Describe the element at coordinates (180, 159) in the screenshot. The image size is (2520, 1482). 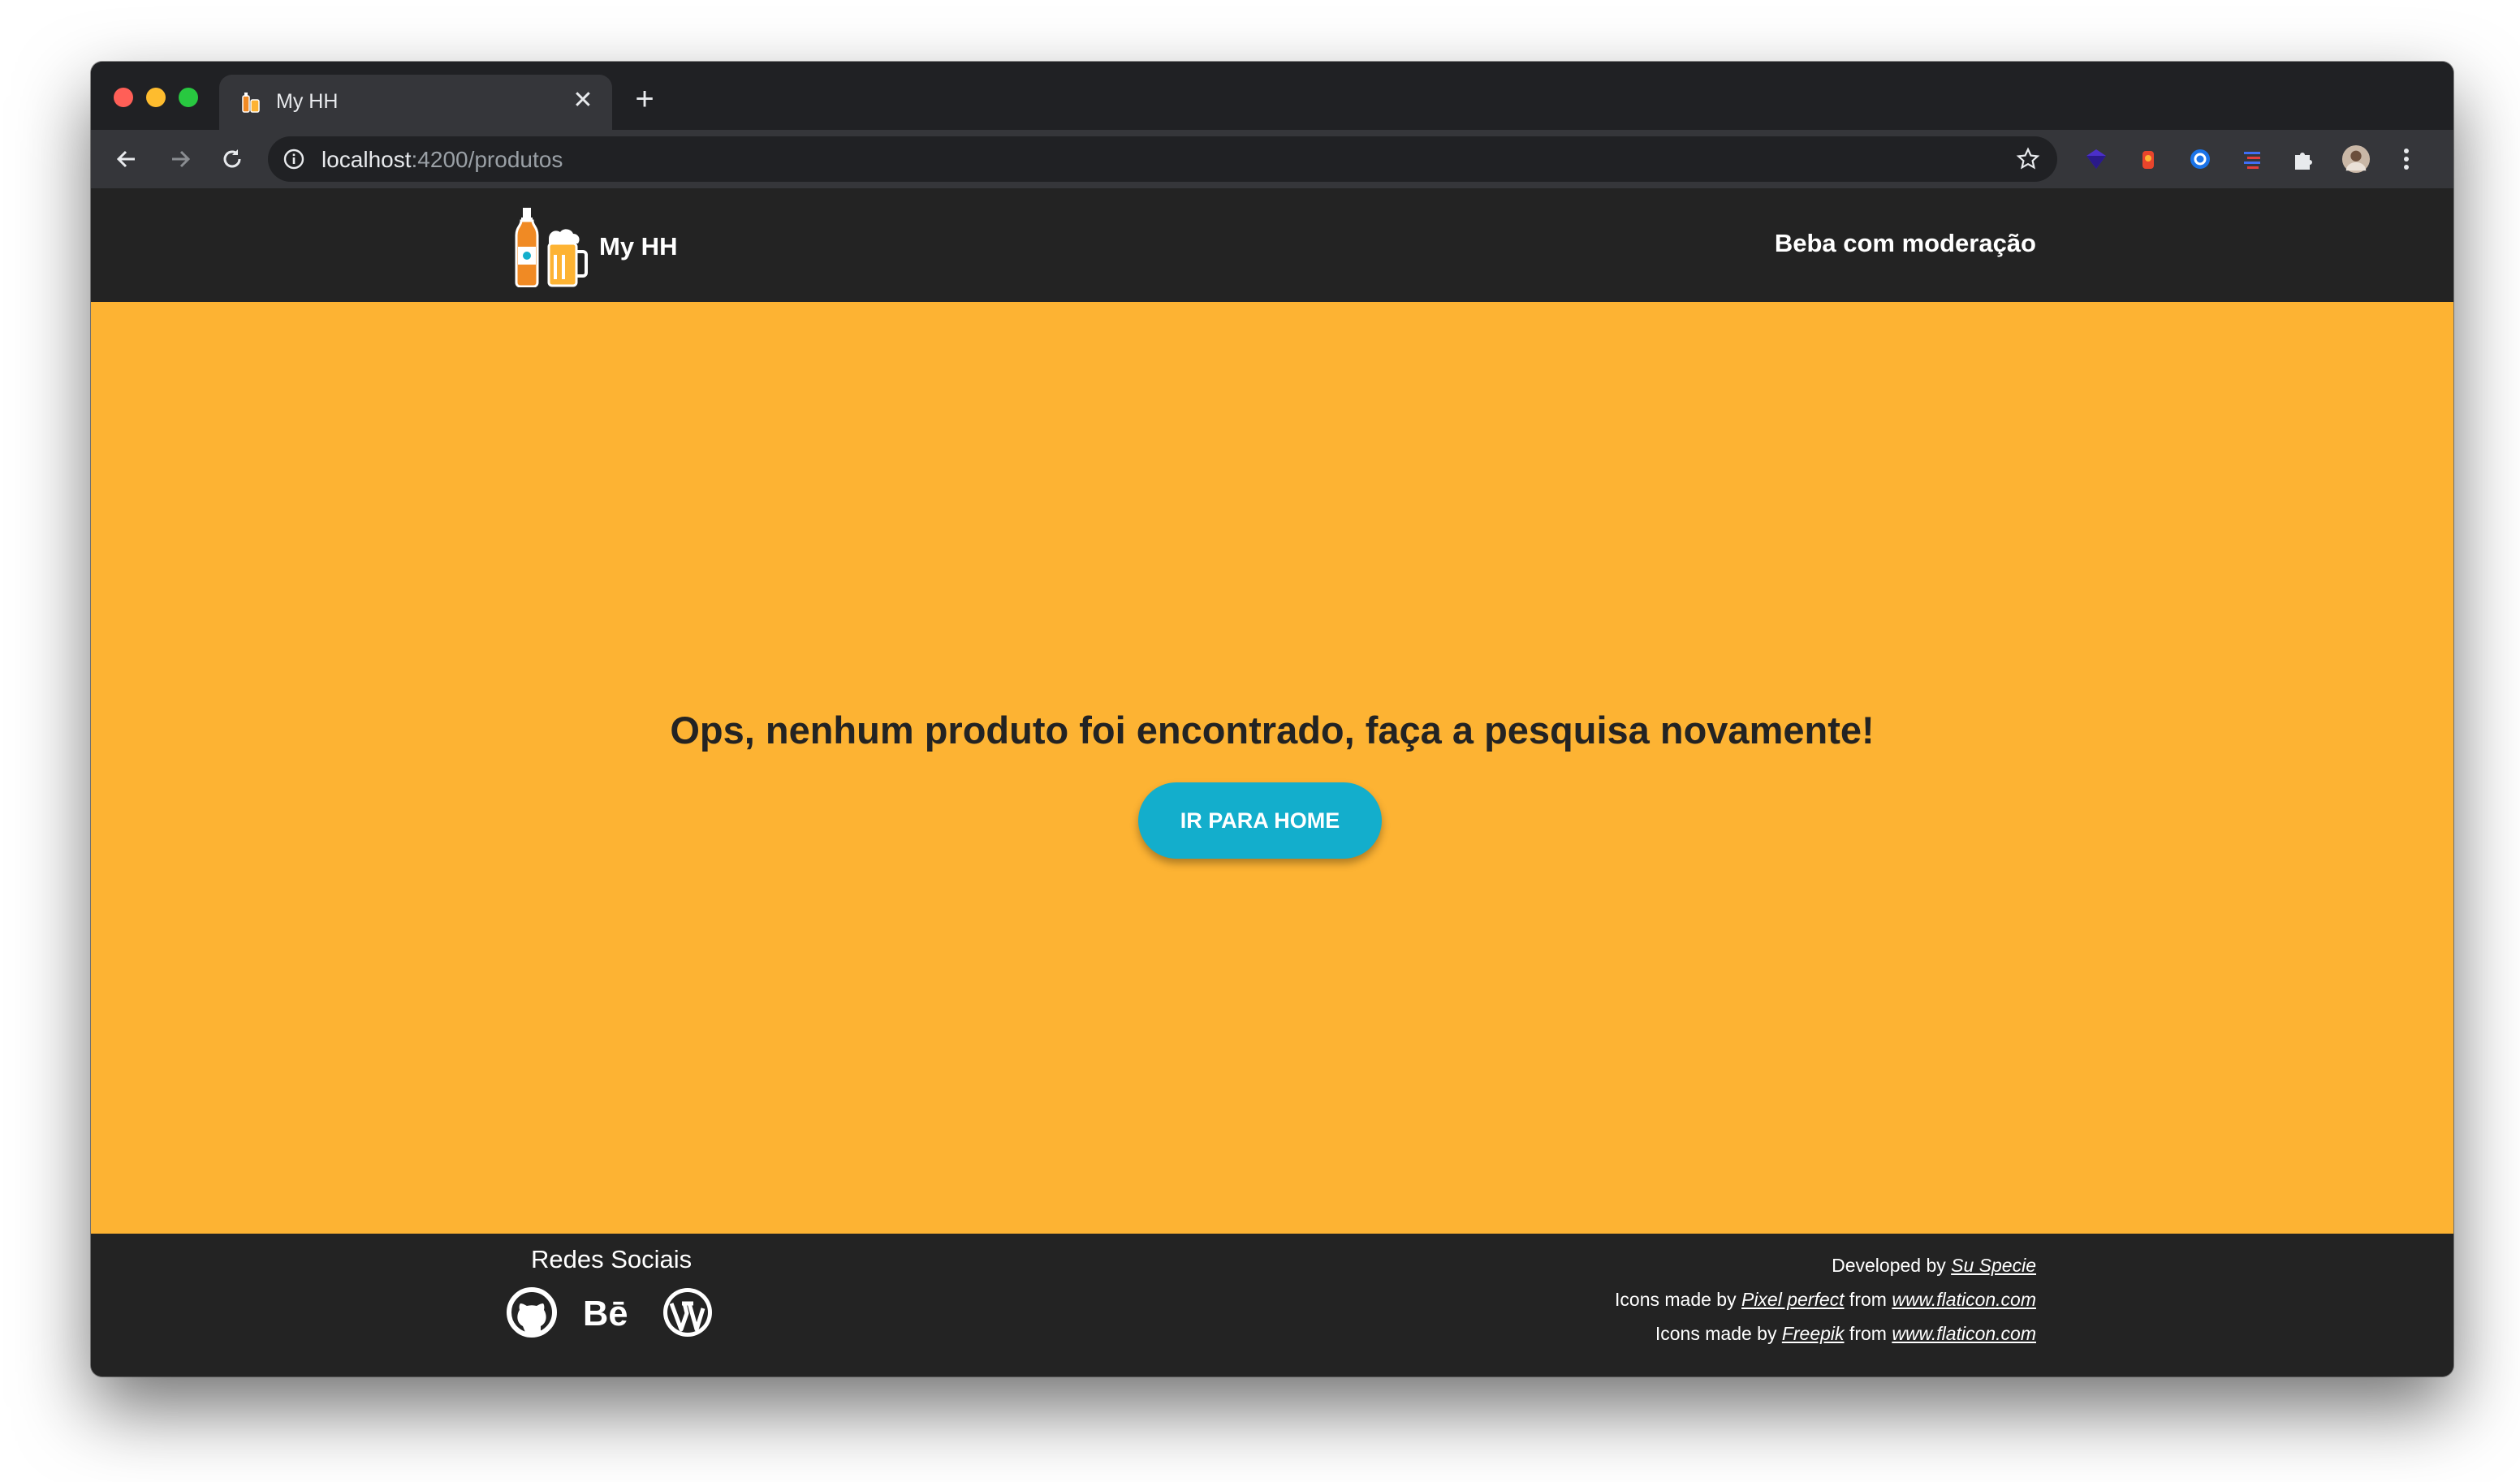
I see `forward-arrow-icon` at that location.